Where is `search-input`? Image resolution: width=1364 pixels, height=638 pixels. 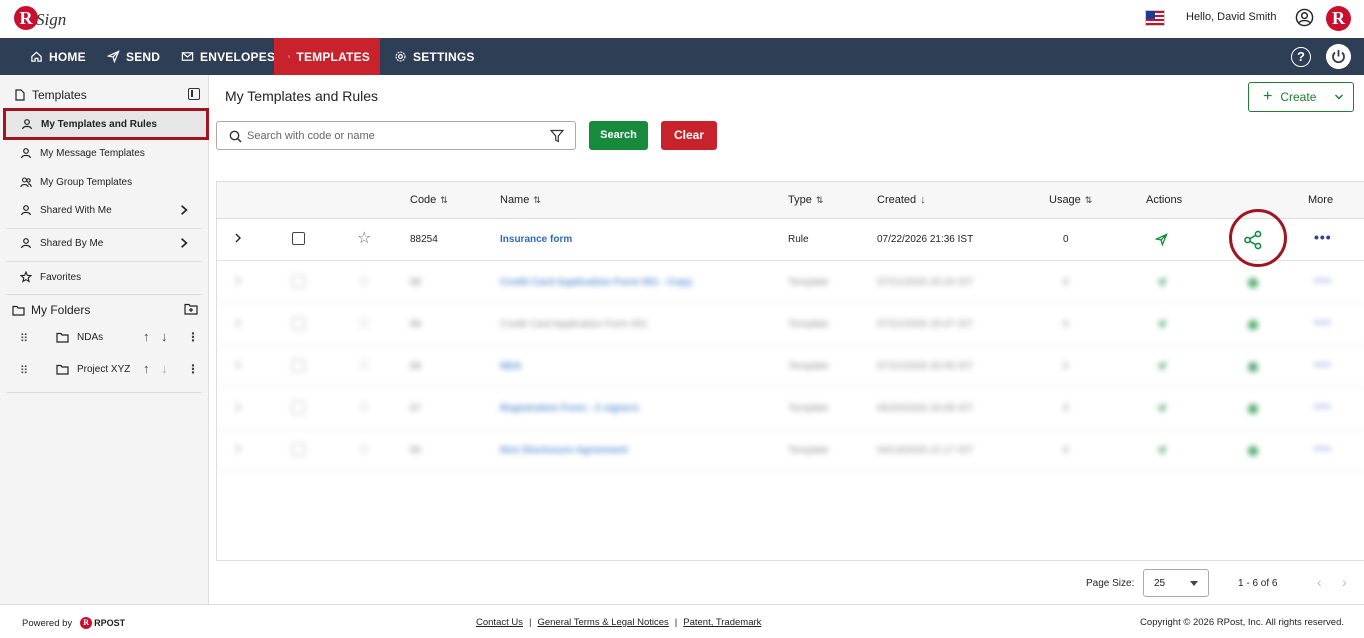
search-input is located at coordinates (397, 136).